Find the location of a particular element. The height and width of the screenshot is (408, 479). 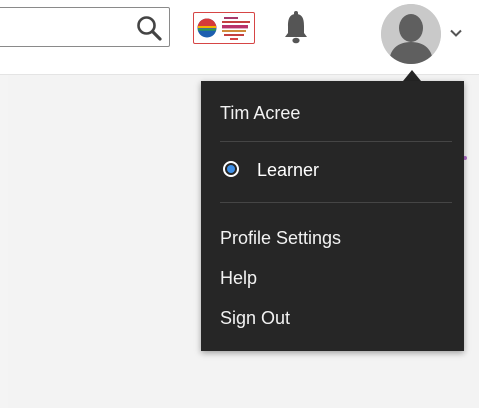

sign-out-link: Sign Out is located at coordinates (255, 318).